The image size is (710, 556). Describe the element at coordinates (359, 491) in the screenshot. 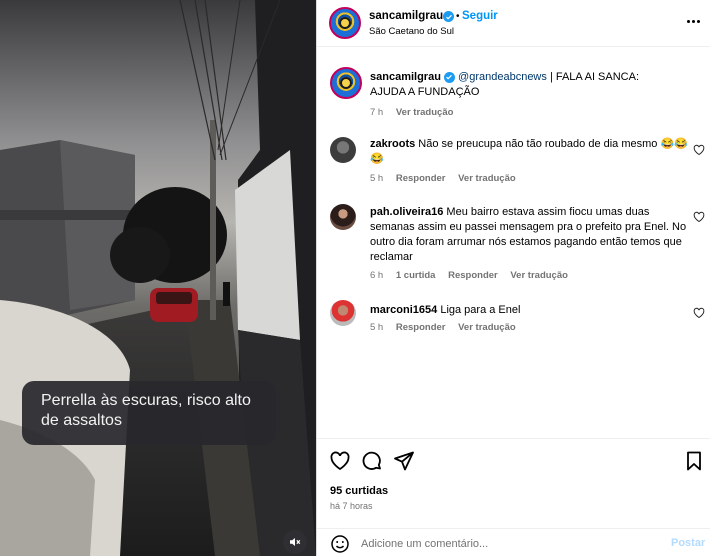

I see `likes-count: 95 curtidas` at that location.